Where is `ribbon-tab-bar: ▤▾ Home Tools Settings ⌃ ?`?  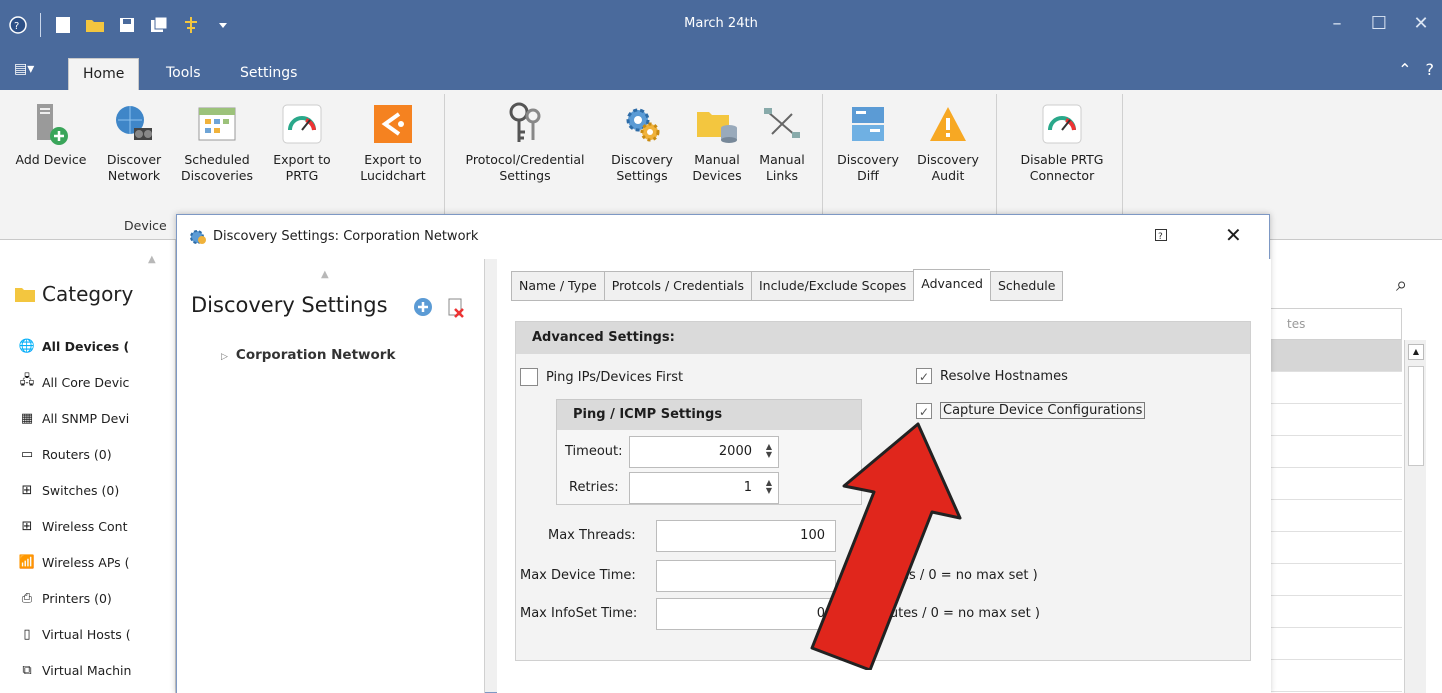
ribbon-tab-bar: ▤▾ Home Tools Settings ⌃ ? is located at coordinates (721, 71).